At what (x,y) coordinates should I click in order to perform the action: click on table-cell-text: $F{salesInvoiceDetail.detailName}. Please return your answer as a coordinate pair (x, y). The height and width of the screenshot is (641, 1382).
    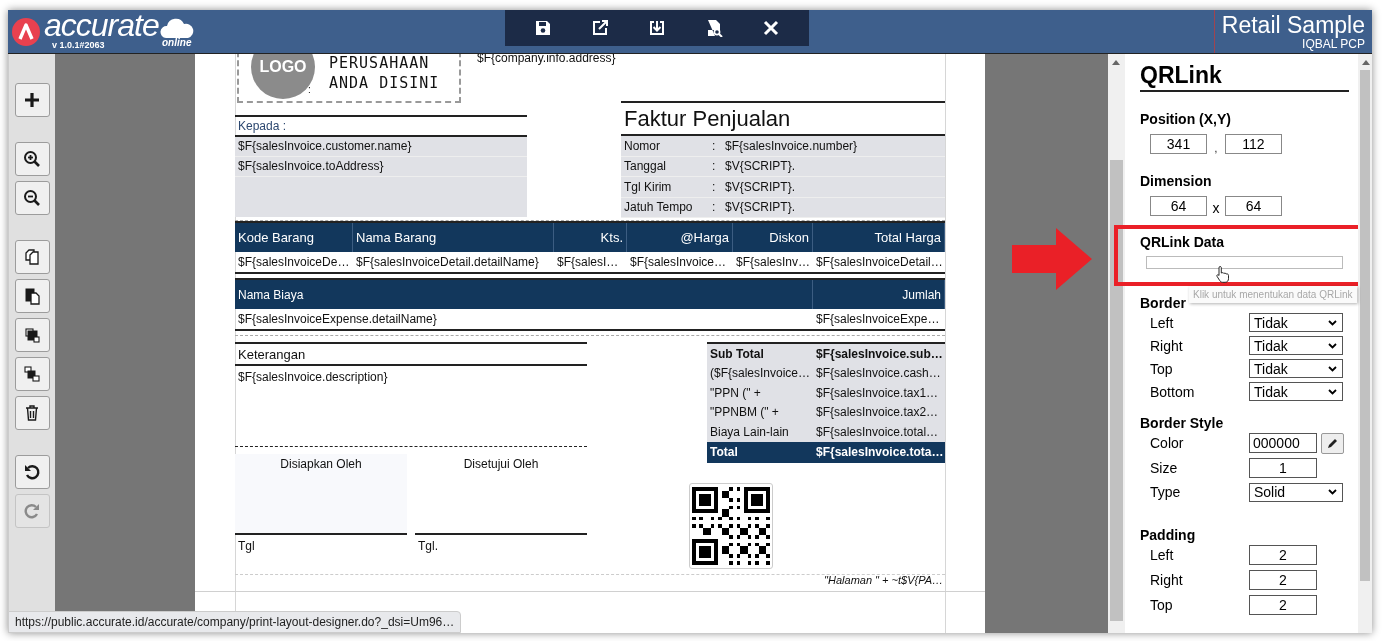
    Looking at the image, I should click on (447, 262).